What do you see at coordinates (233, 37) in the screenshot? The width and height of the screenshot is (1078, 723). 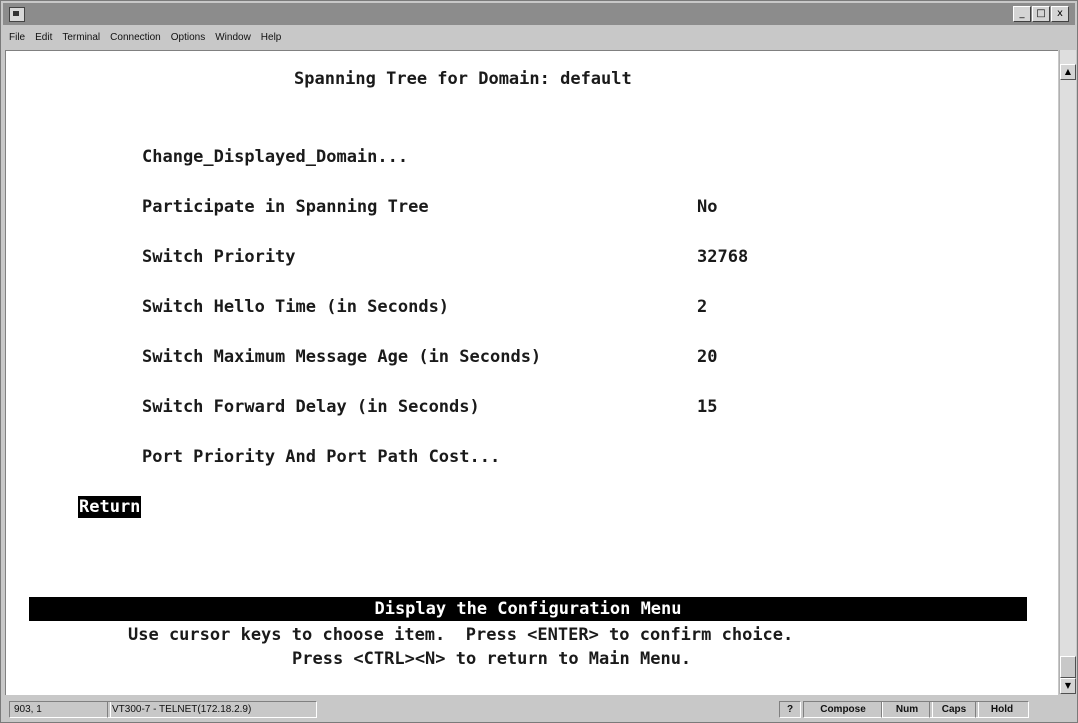 I see `menu-window: Window` at bounding box center [233, 37].